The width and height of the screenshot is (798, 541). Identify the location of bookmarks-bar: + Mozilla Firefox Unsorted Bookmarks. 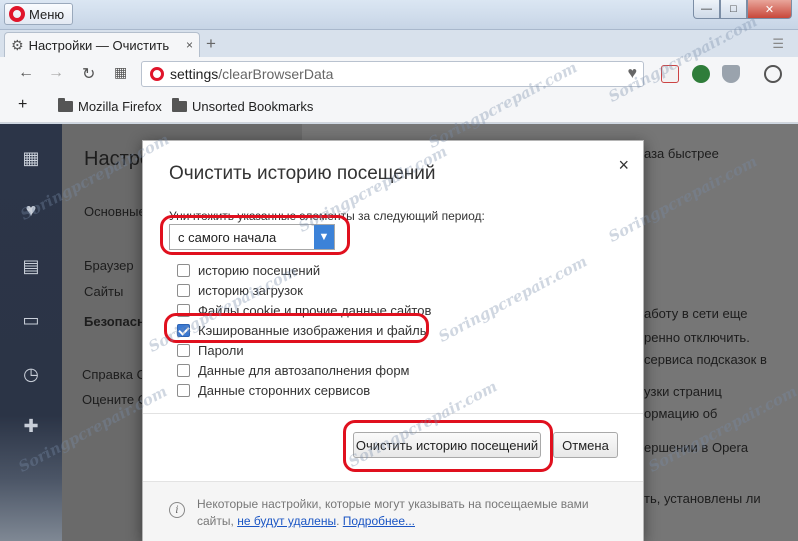
(399, 107).